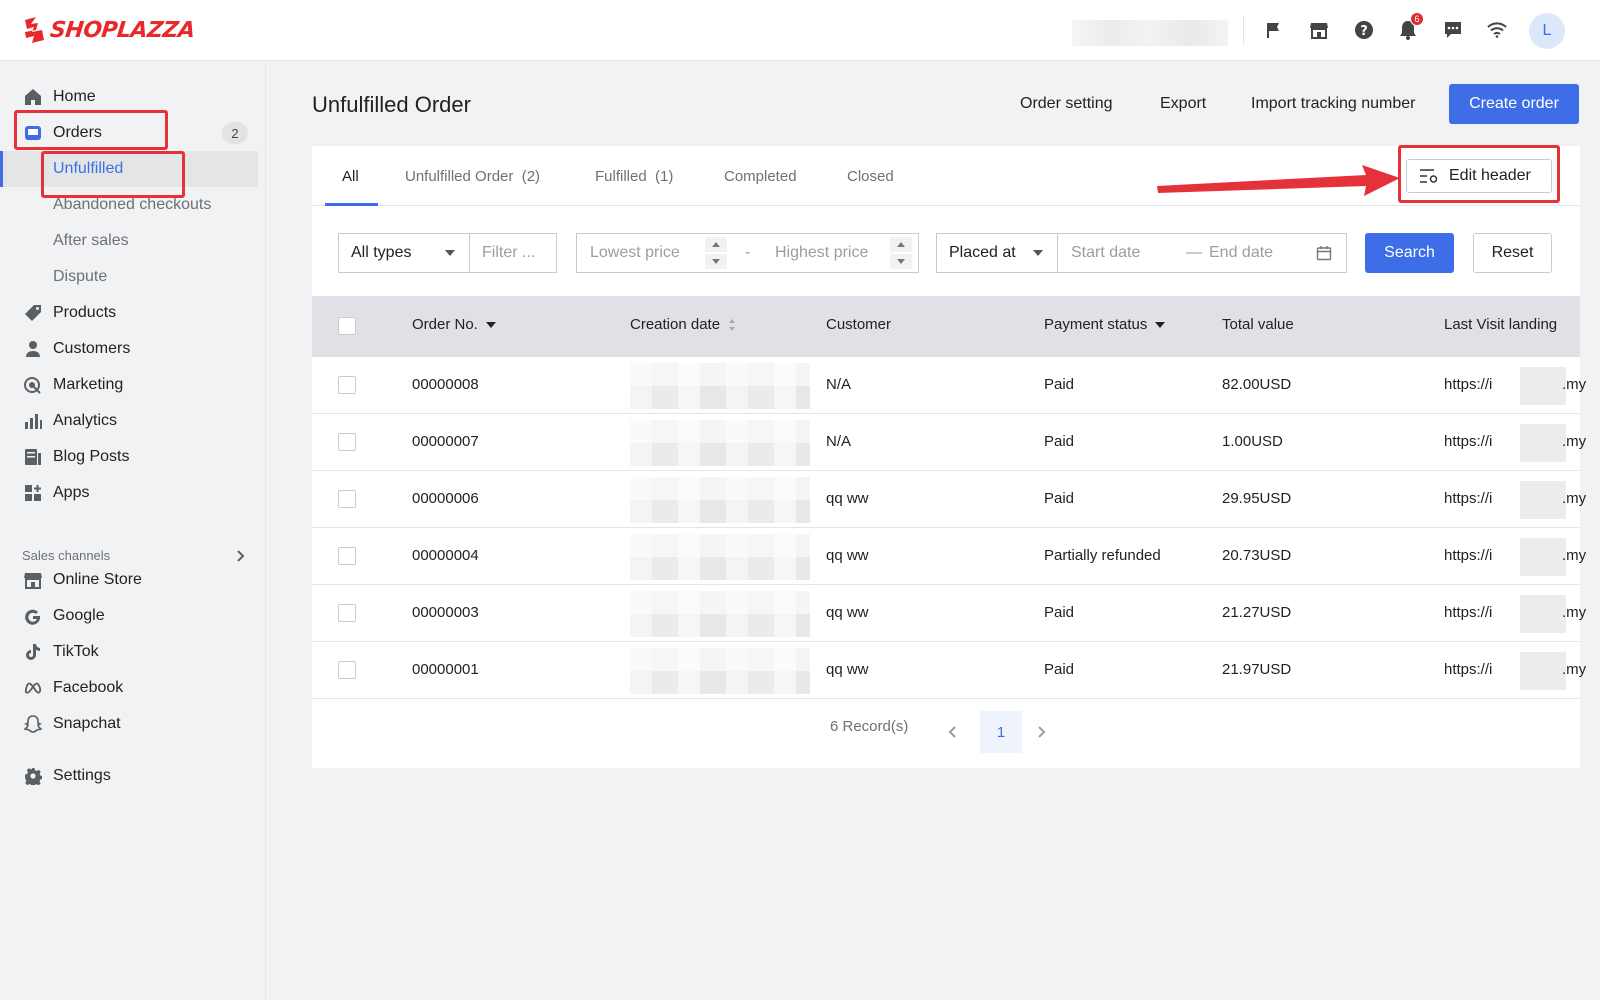  What do you see at coordinates (1105, 324) in the screenshot?
I see `column-payment-status: Payment status` at bounding box center [1105, 324].